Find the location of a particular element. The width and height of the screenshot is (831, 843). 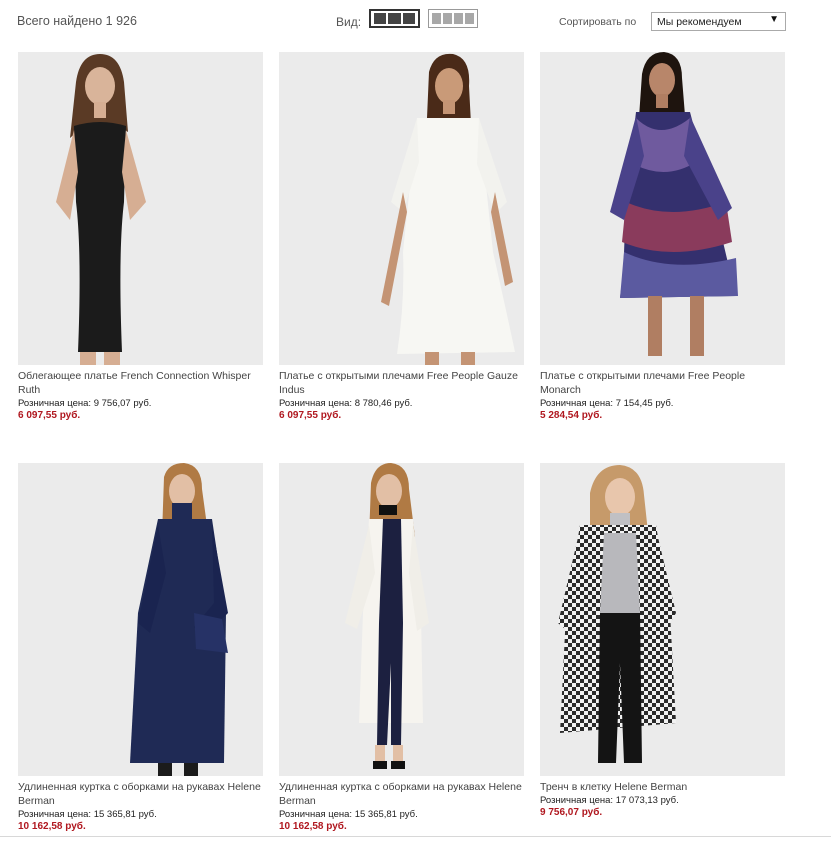

retail-price-value: 7 154,45 руб. is located at coordinates (644, 403).